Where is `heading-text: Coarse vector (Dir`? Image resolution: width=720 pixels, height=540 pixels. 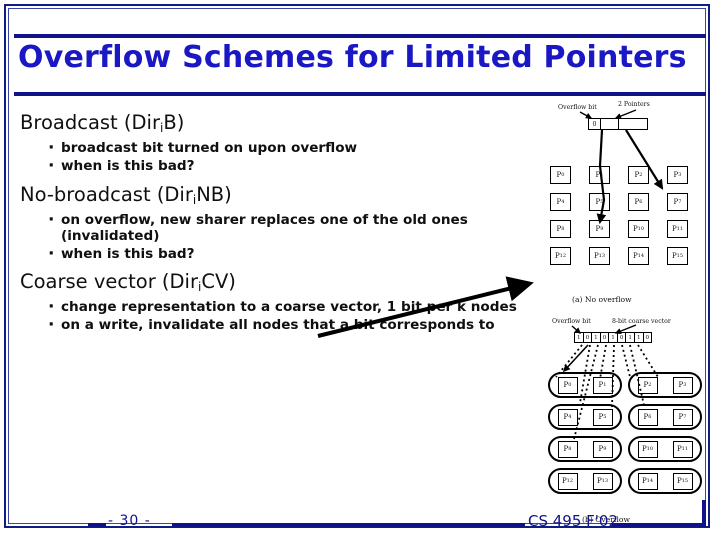
heading-text: Coarse vector (Dir is located at coordinates (109, 281).